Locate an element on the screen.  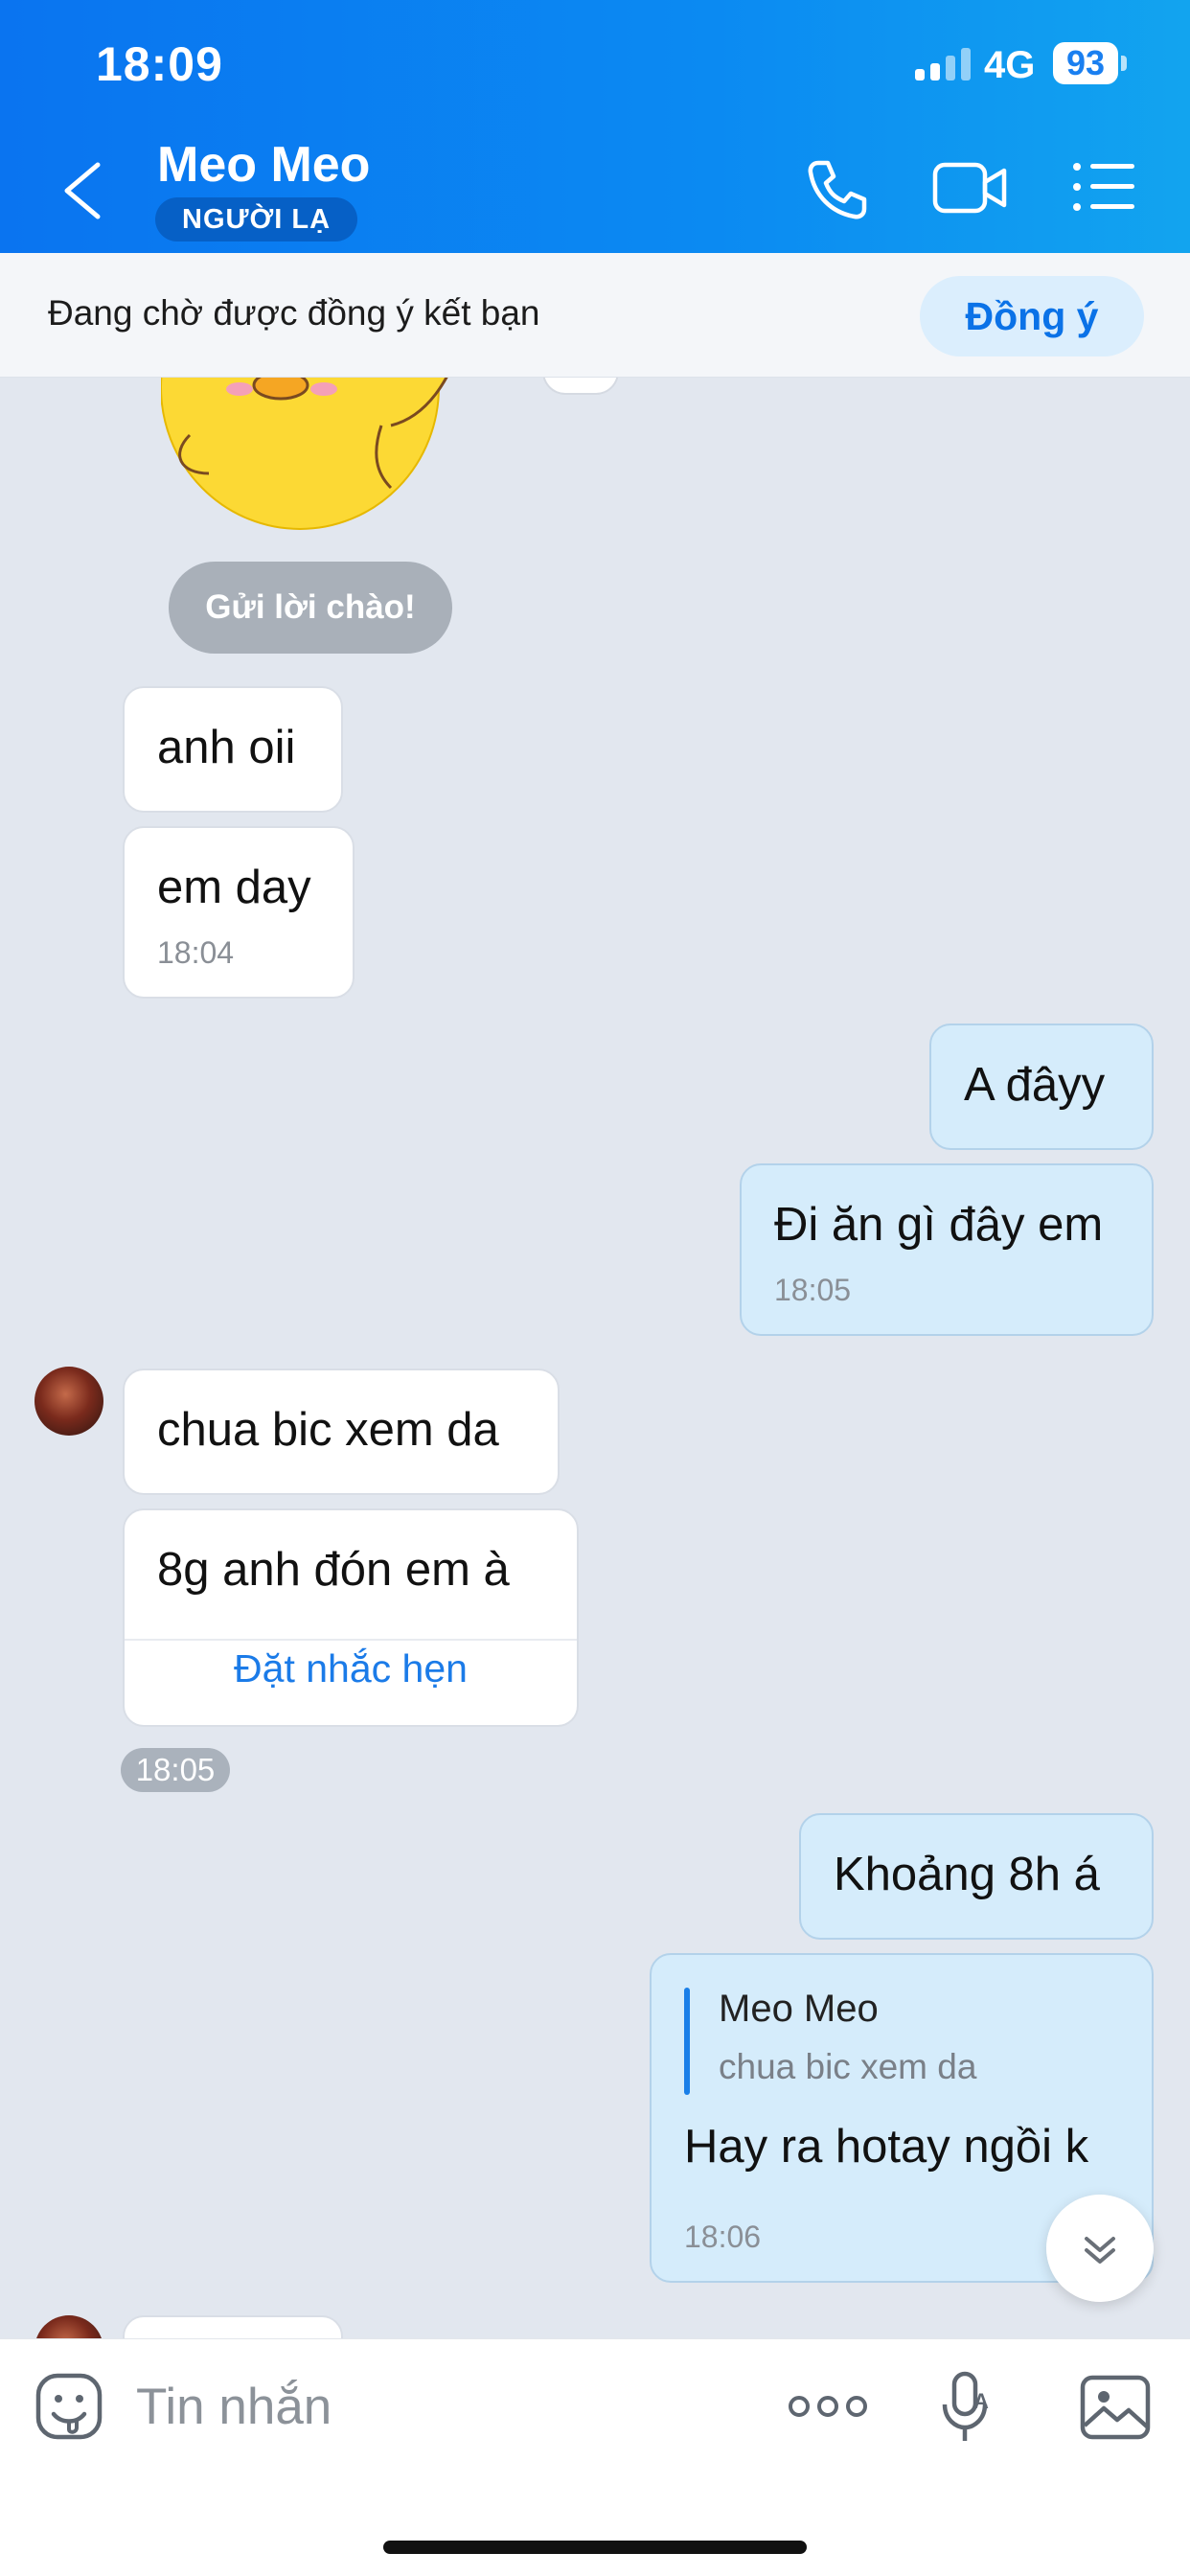
sticker-emoji-icon is located at coordinates (68, 2406).